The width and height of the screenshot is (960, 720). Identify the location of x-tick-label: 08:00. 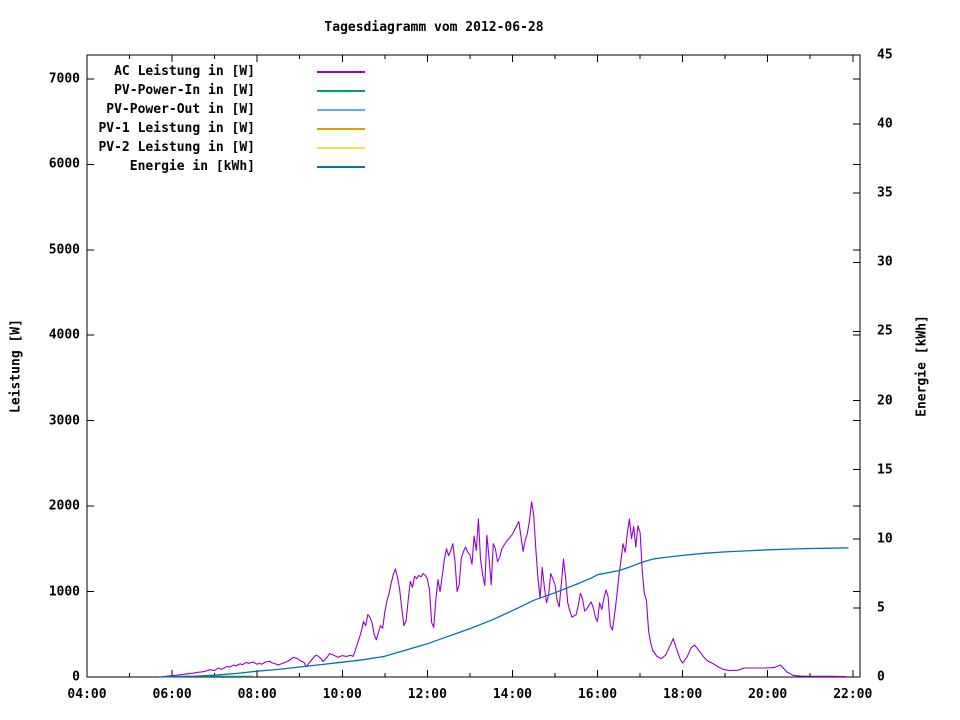
(257, 694).